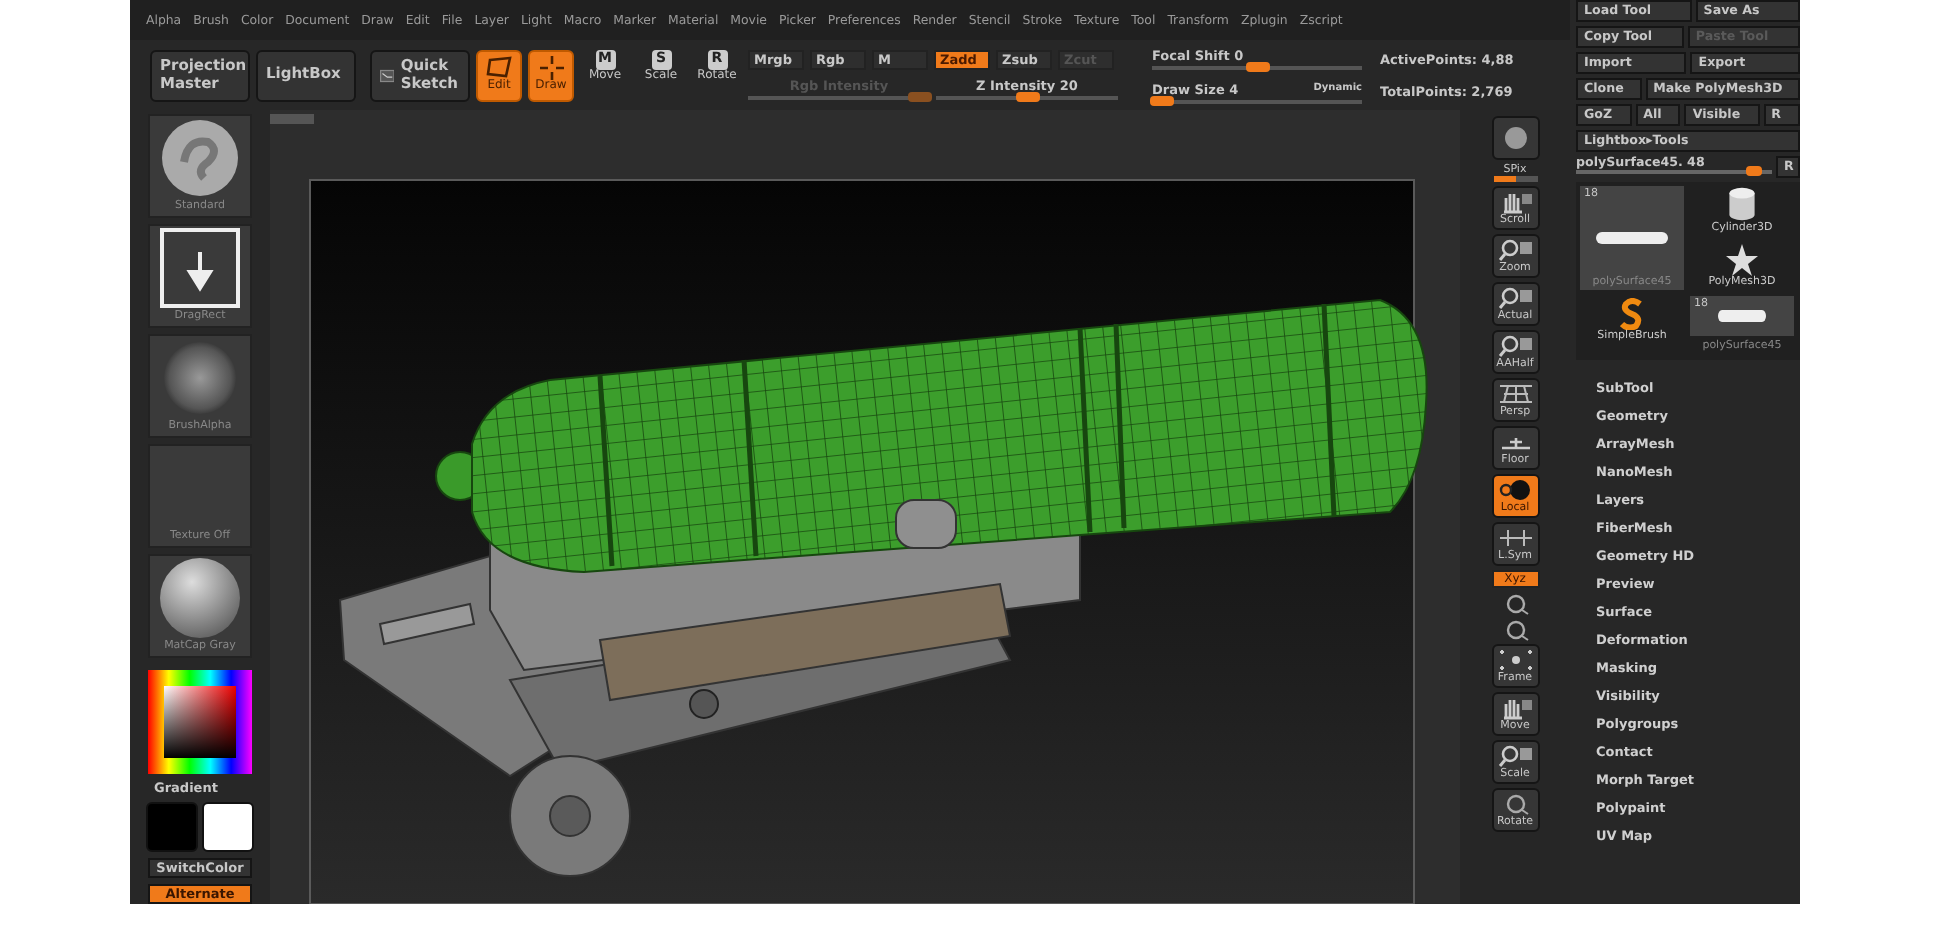 The width and height of the screenshot is (1950, 950). What do you see at coordinates (1742, 204) in the screenshot?
I see `cylinder-icon` at bounding box center [1742, 204].